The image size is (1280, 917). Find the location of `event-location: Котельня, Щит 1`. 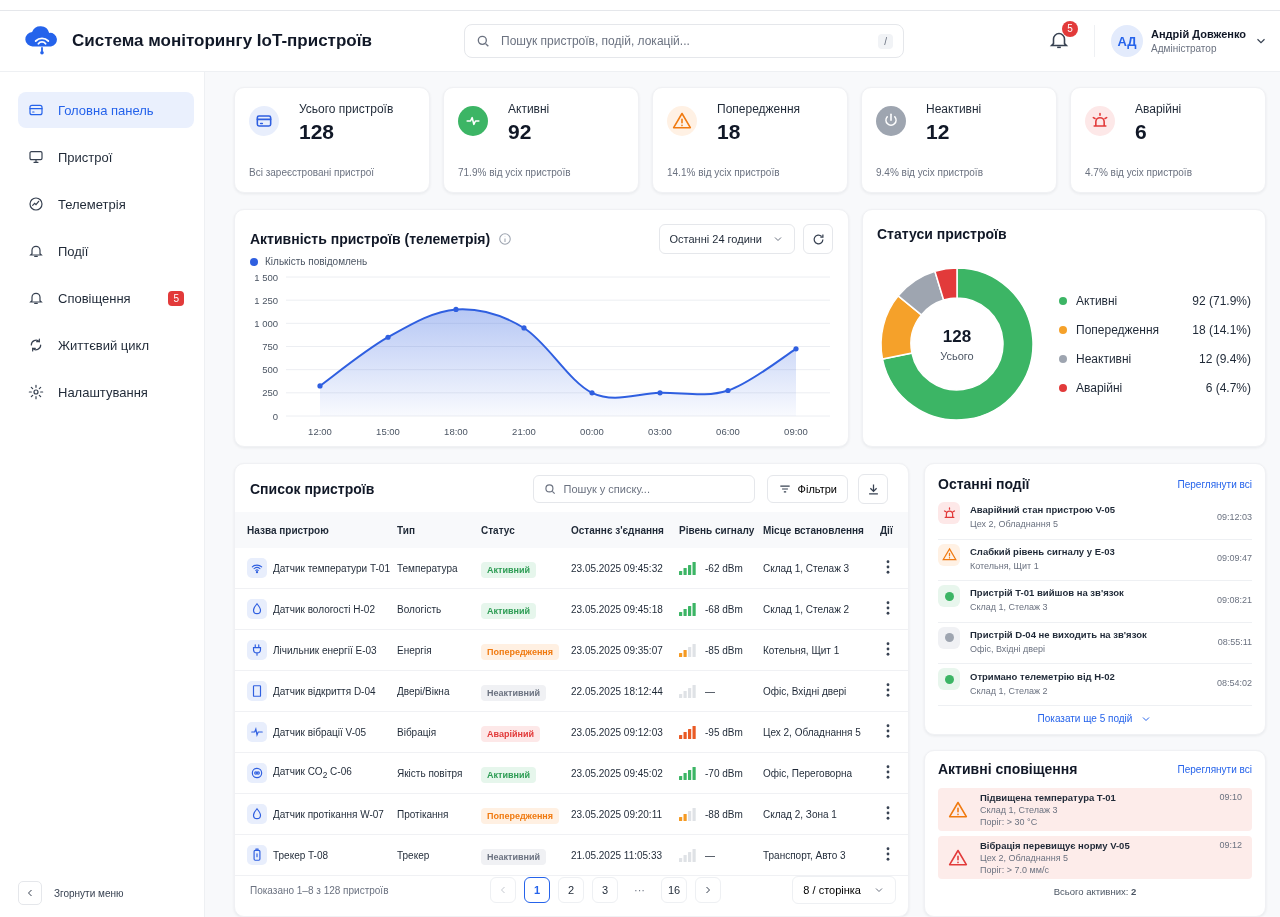

event-location: Котельня, Щит 1 is located at coordinates (1005, 565).